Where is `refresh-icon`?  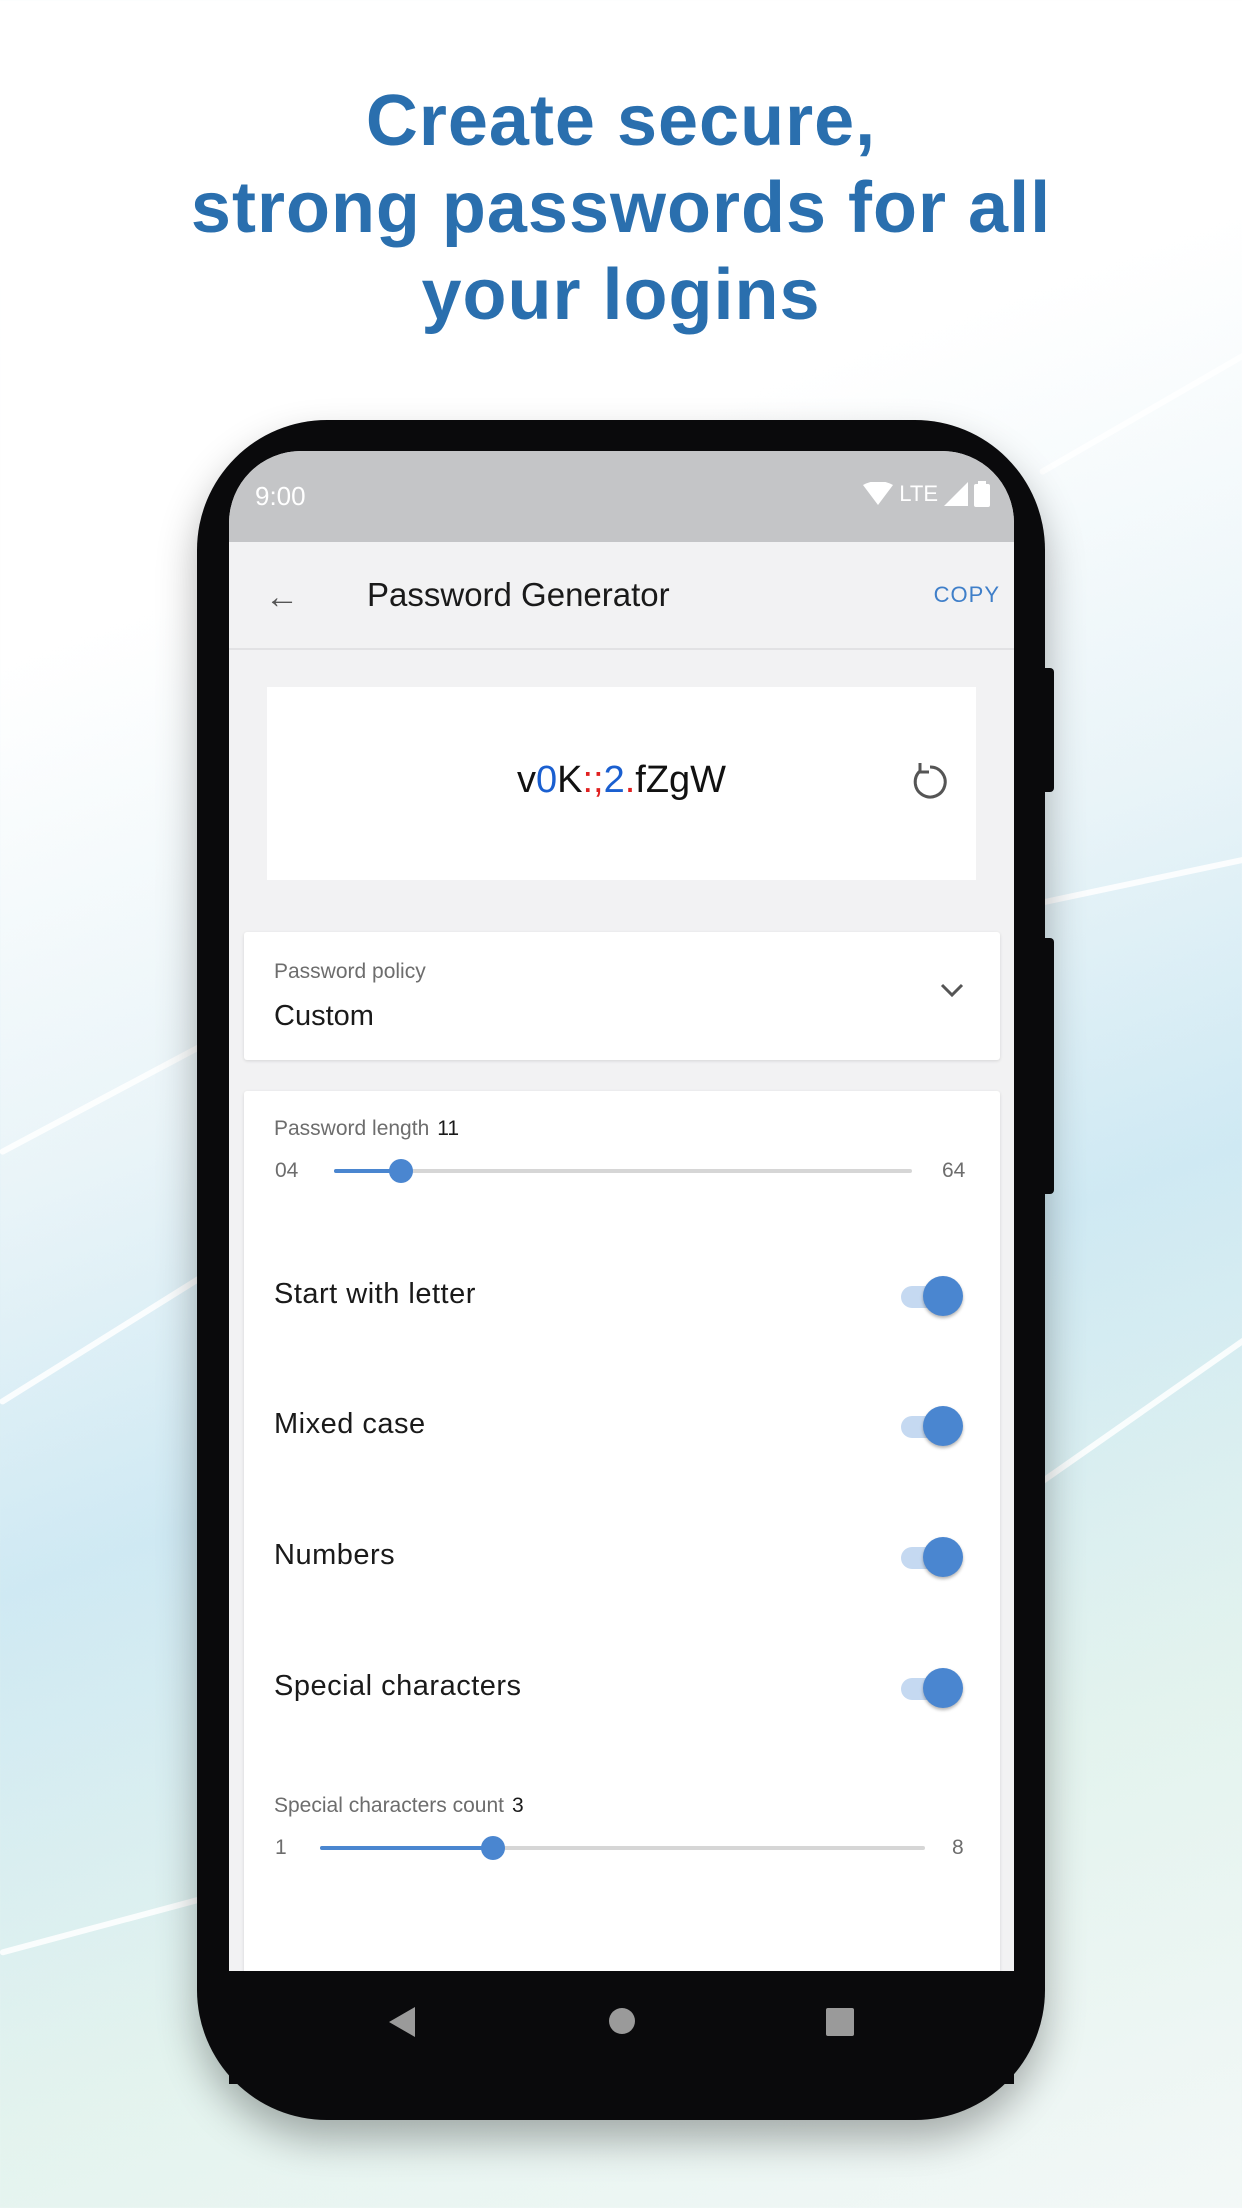 refresh-icon is located at coordinates (930, 781).